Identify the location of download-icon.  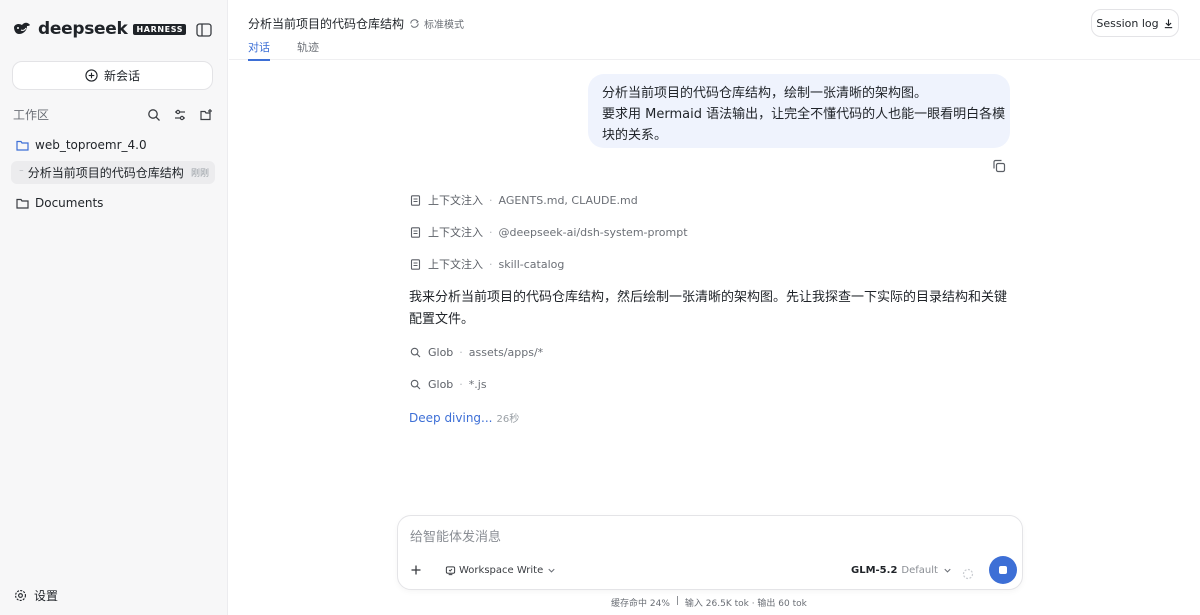
(1168, 23).